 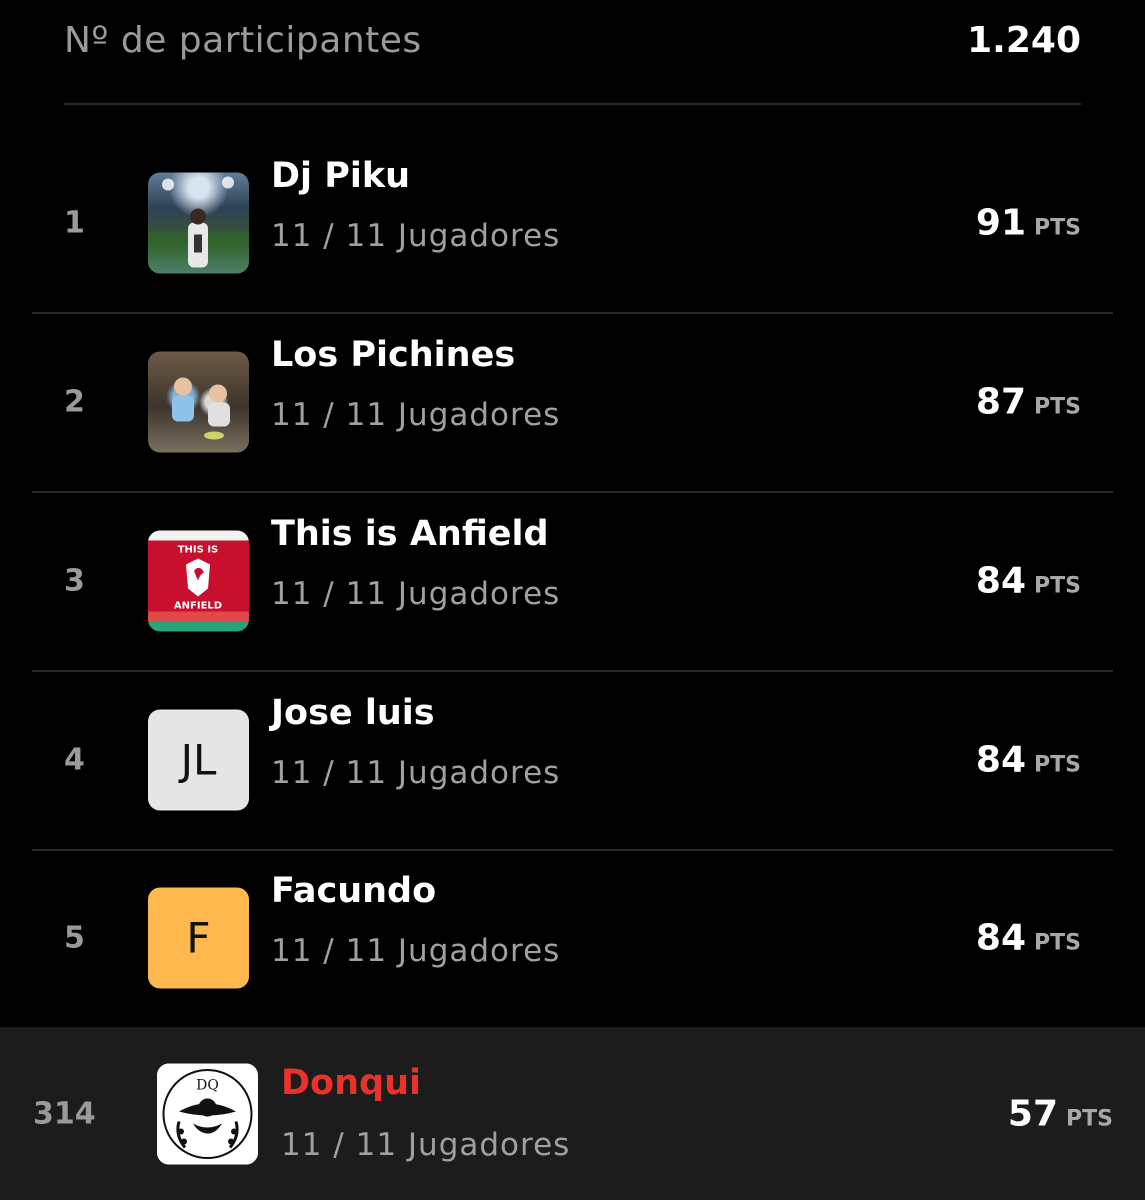 What do you see at coordinates (207, 1085) in the screenshot?
I see `svg-text: DQ` at bounding box center [207, 1085].